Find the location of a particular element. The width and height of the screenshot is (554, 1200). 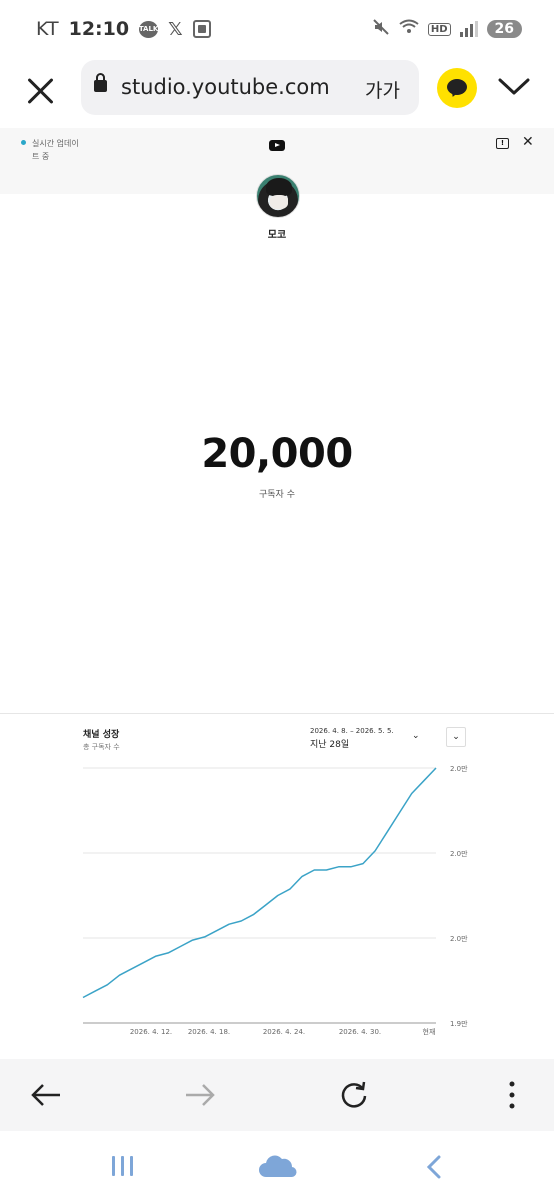

channel-name: 모코 is located at coordinates (277, 235).